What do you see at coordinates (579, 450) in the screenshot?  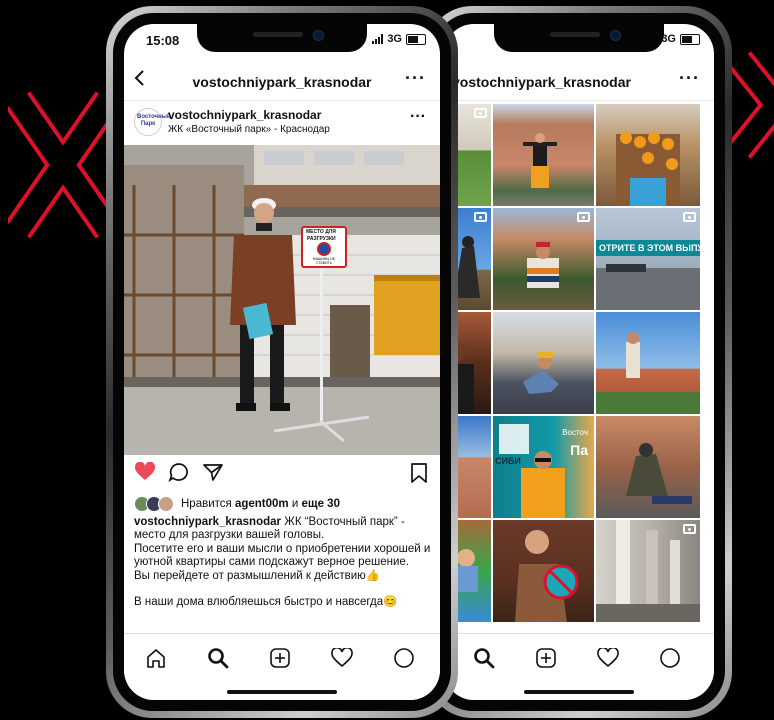 I see `grid-sign-text: Па` at bounding box center [579, 450].